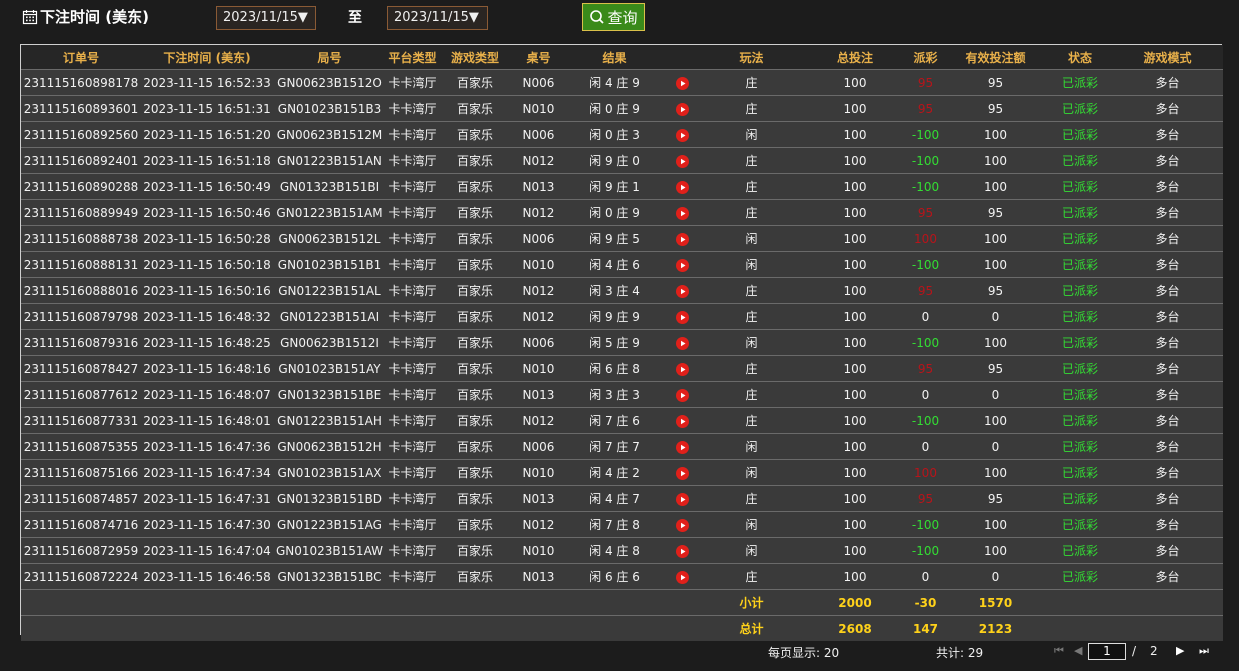  What do you see at coordinates (329, 524) in the screenshot?
I see `round-id-cell: GN01223B151AG` at bounding box center [329, 524].